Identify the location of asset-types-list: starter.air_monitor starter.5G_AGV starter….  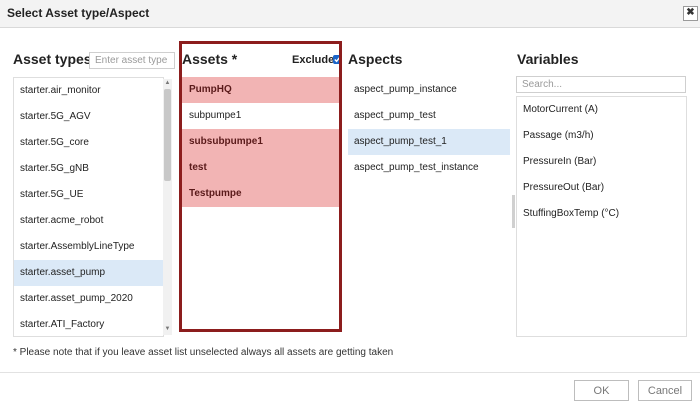
(88, 207).